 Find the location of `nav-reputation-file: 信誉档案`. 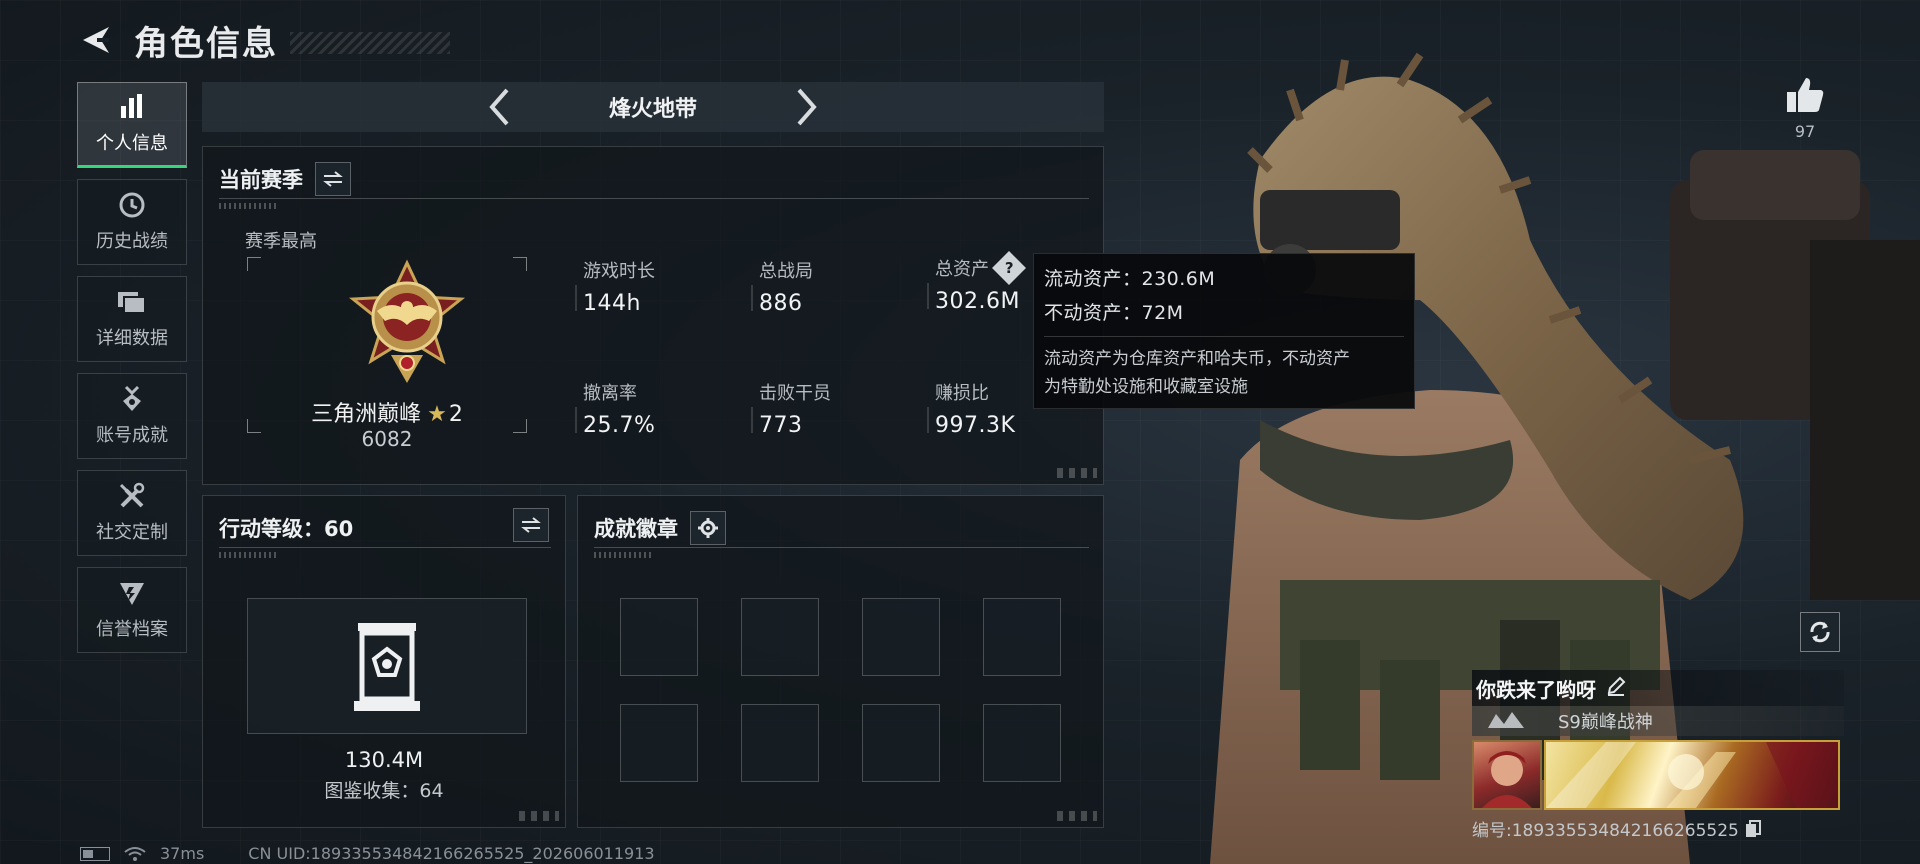

nav-reputation-file: 信誉档案 is located at coordinates (132, 610).